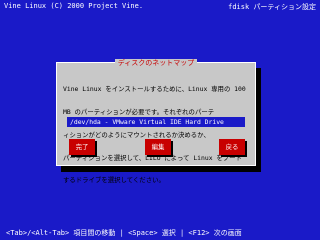  What do you see at coordinates (114, 180) in the screenshot?
I see `message-line: するドライブを選択してください。` at bounding box center [114, 180].